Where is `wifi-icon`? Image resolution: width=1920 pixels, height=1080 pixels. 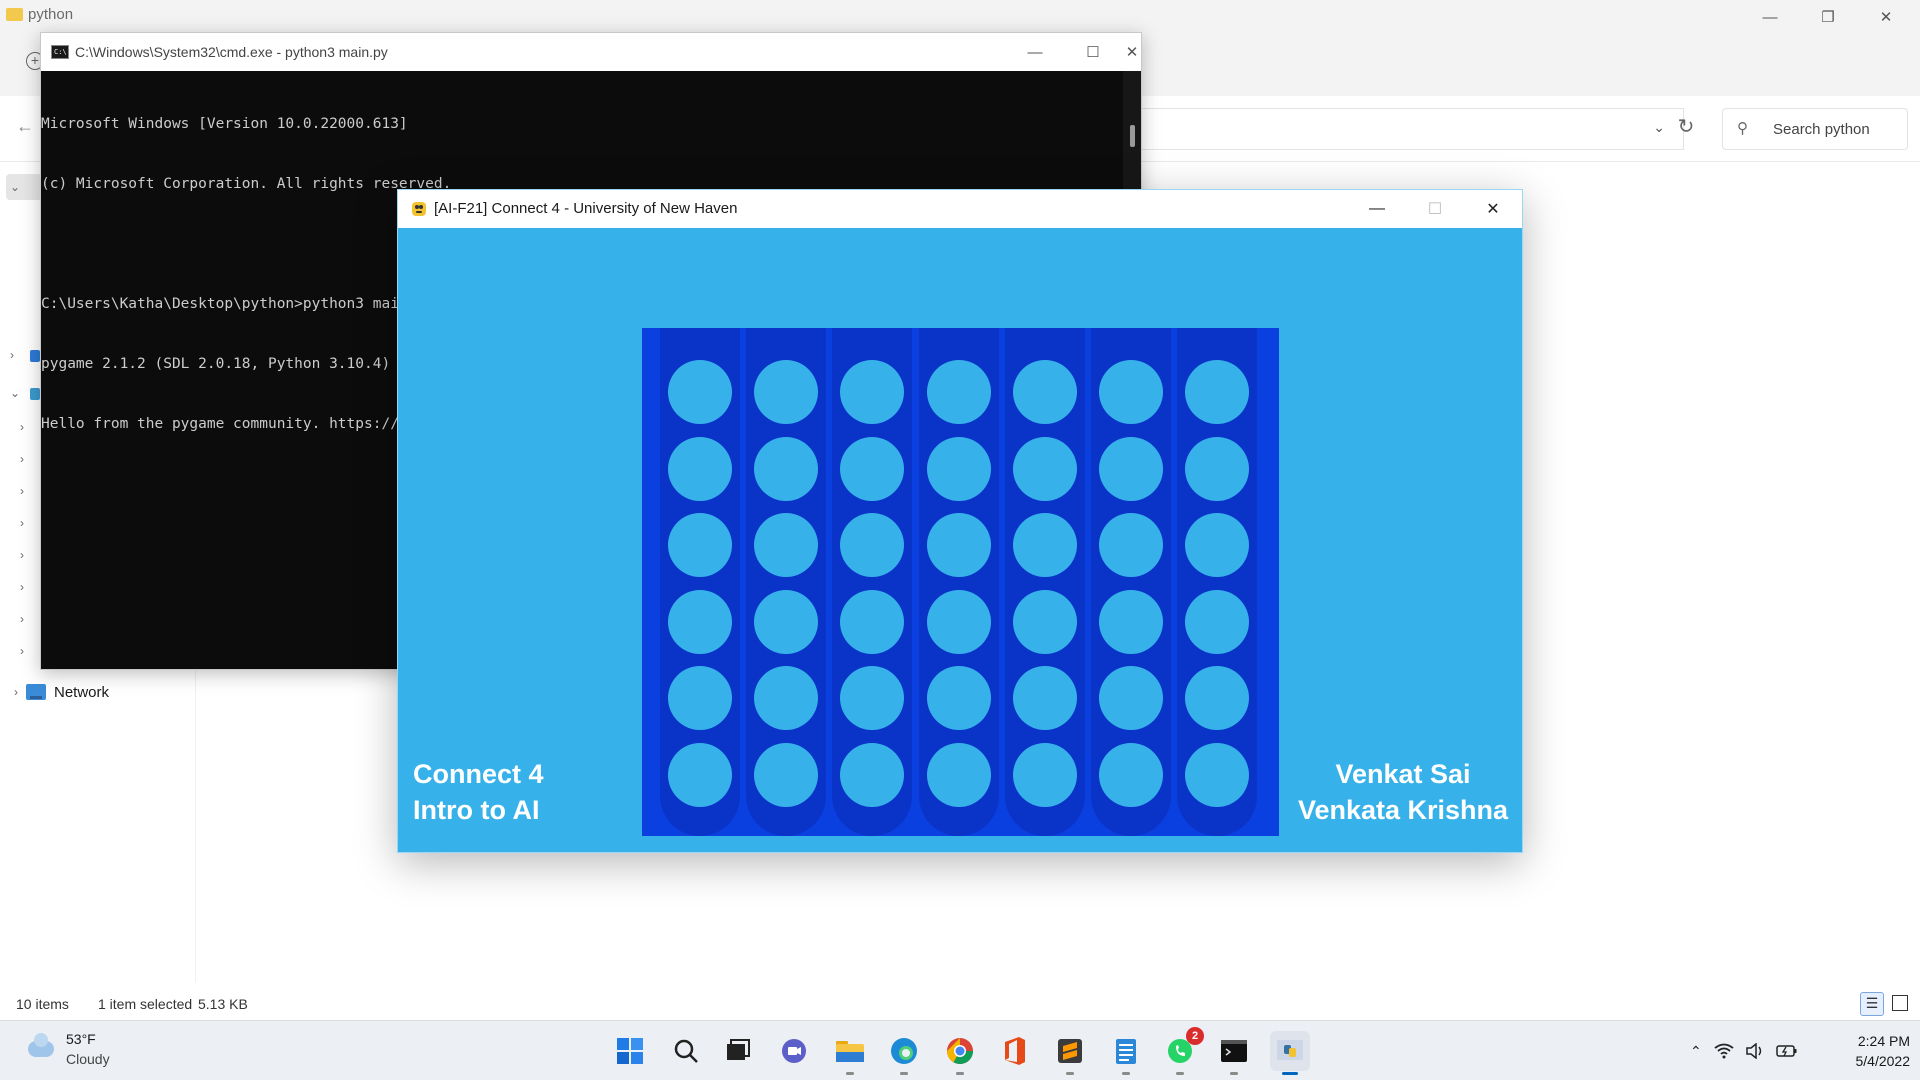
wifi-icon is located at coordinates (1724, 1051).